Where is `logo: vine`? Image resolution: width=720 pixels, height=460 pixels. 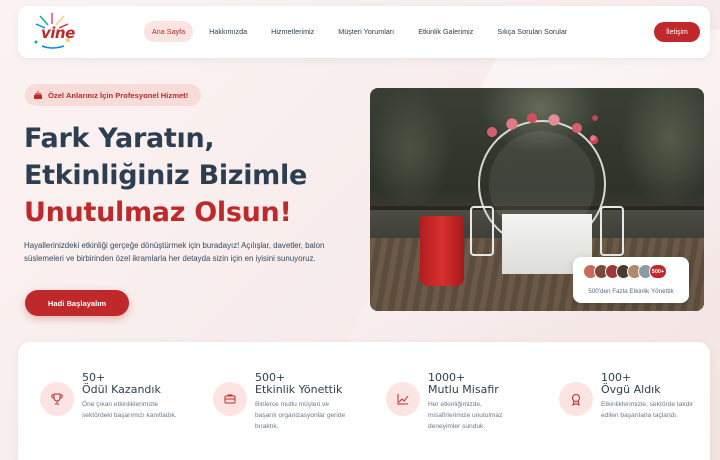 logo: vine is located at coordinates (52, 32).